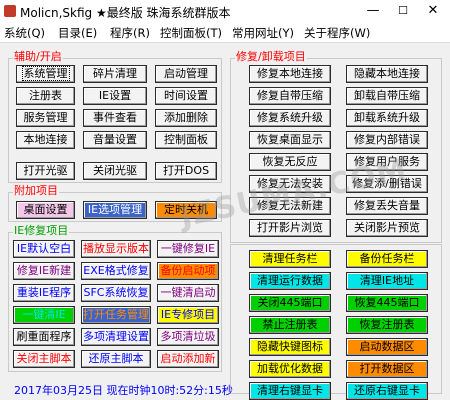  Describe the element at coordinates (387, 281) in the screenshot. I see `clean-ie-address-button: 清理IE地址` at that location.